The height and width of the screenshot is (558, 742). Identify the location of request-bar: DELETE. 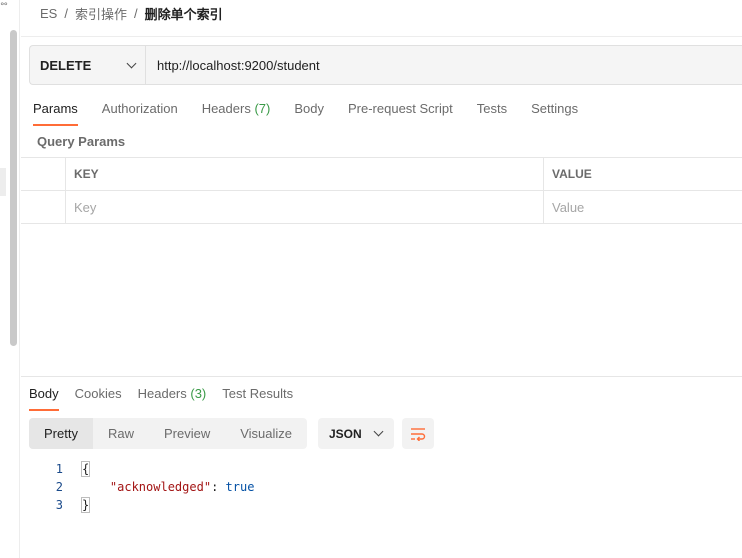
(385, 65).